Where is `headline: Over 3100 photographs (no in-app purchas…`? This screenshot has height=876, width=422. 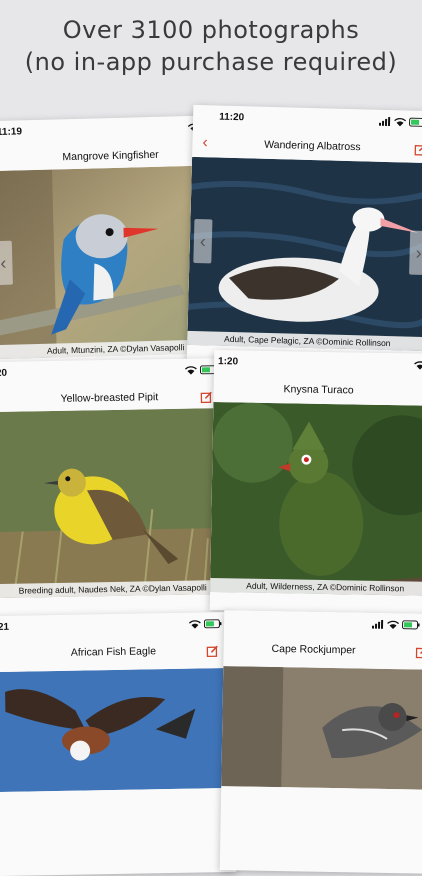
headline: Over 3100 photographs (no in-app purchas… is located at coordinates (211, 46).